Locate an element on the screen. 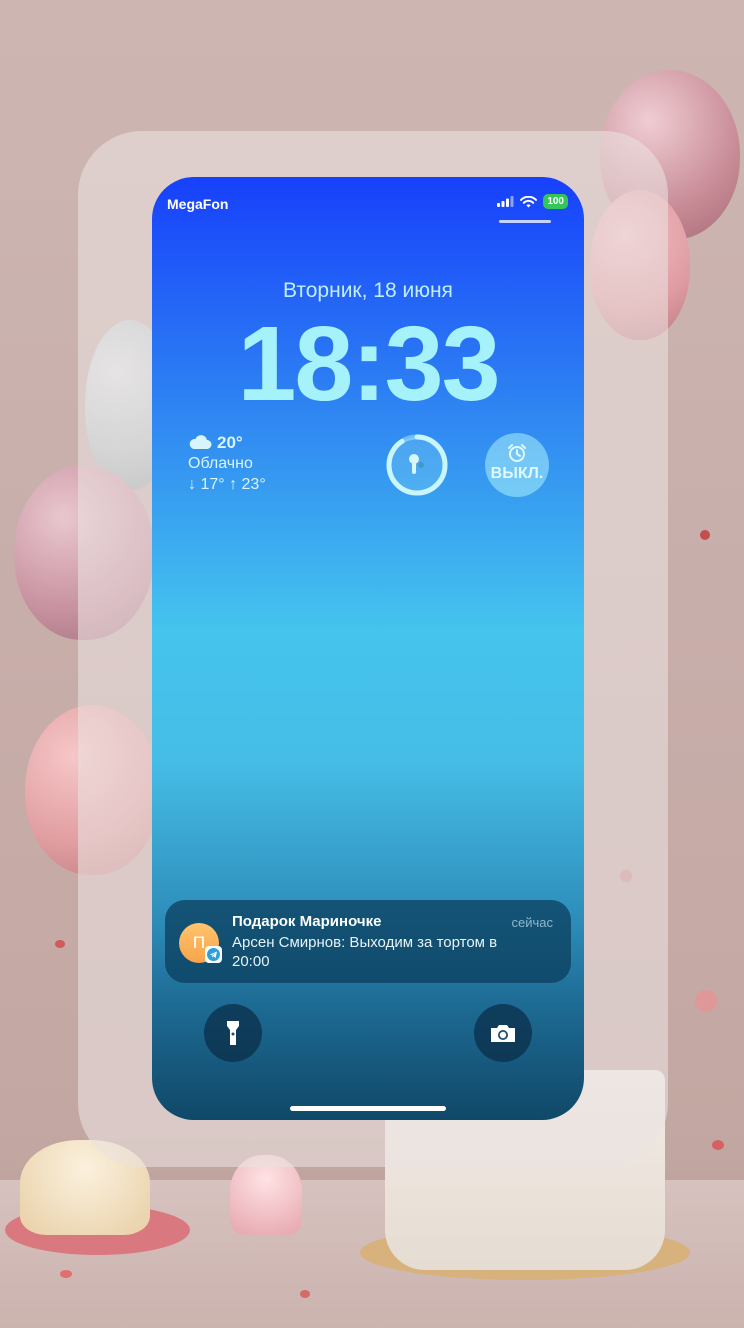 The image size is (744, 1328). weather-widget: 20° Облачно ↓ 17° ↑ 23° is located at coordinates (227, 463).